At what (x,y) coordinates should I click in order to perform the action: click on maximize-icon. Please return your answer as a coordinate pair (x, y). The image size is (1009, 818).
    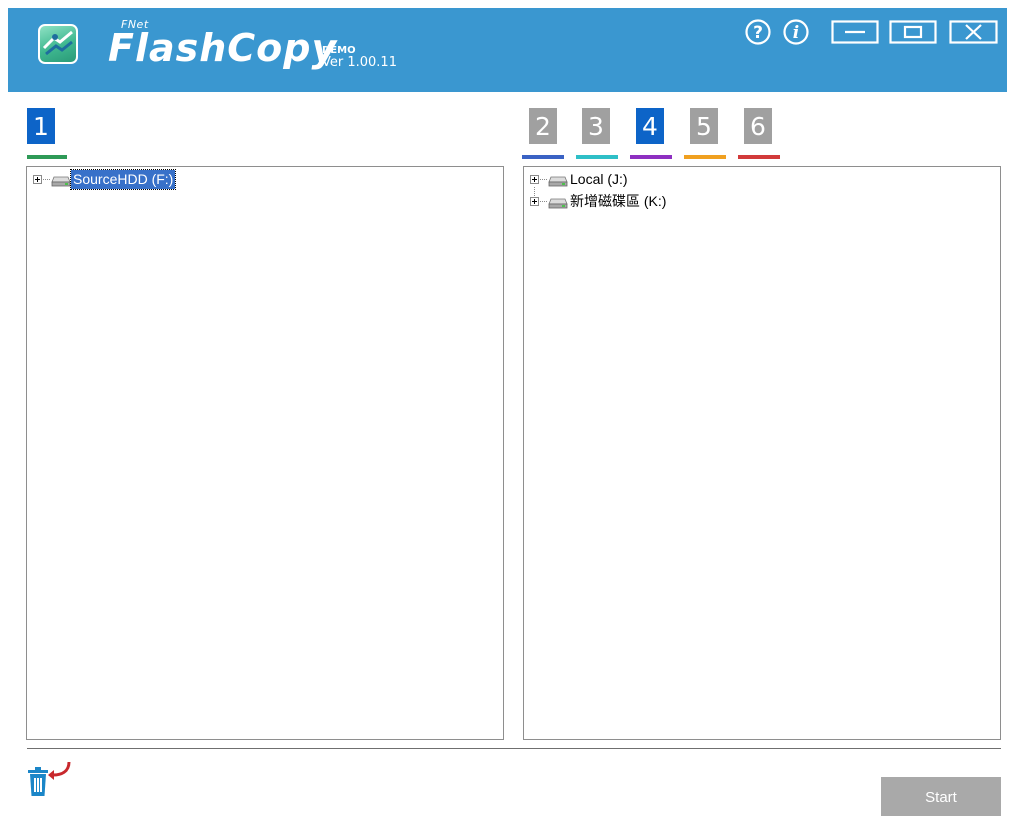
    Looking at the image, I should click on (913, 32).